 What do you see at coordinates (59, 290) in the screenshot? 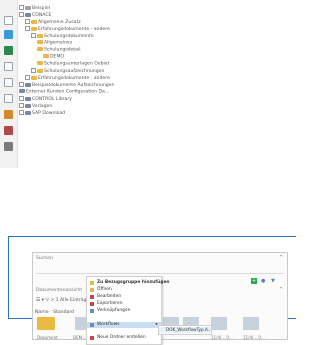
I see `view-label: Dokumentenansicht` at bounding box center [59, 290].